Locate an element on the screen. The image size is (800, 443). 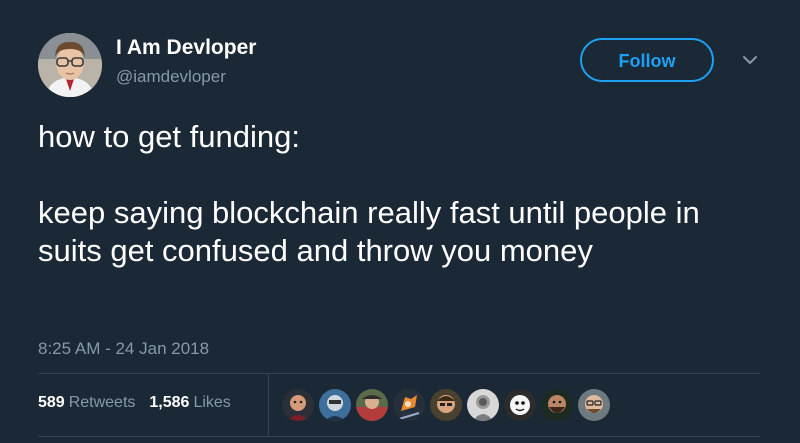
retweets-label: Retweets is located at coordinates (102, 402).